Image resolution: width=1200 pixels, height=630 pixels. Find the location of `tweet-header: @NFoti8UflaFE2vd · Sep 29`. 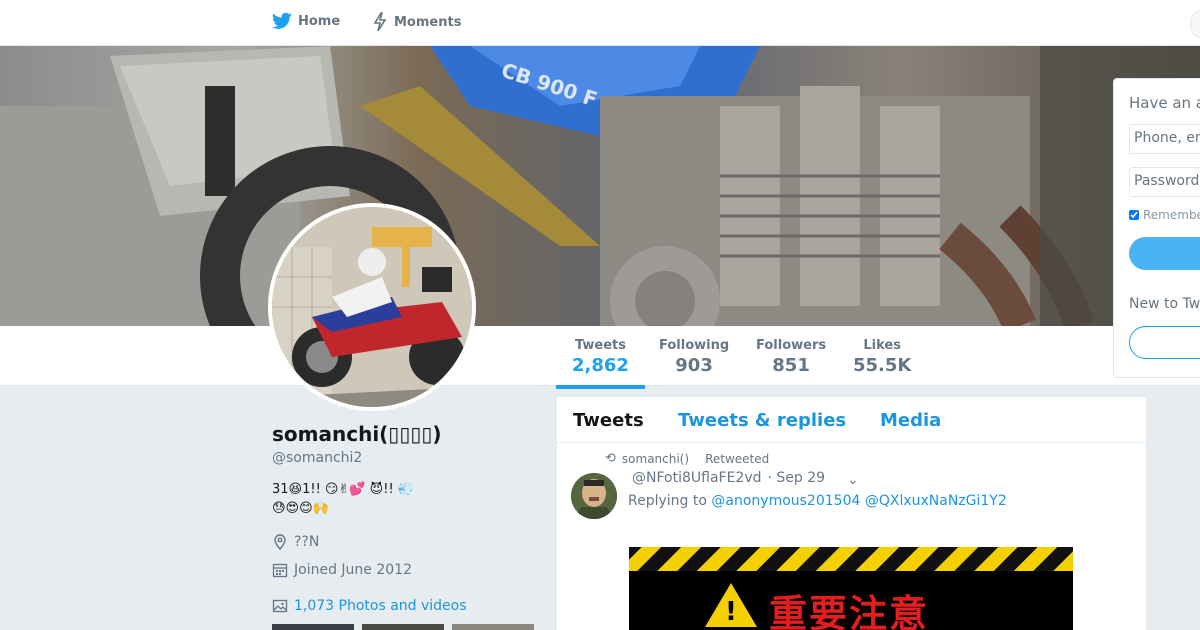

tweet-header: @NFoti8UflaFE2vd · Sep 29 is located at coordinates (728, 478).